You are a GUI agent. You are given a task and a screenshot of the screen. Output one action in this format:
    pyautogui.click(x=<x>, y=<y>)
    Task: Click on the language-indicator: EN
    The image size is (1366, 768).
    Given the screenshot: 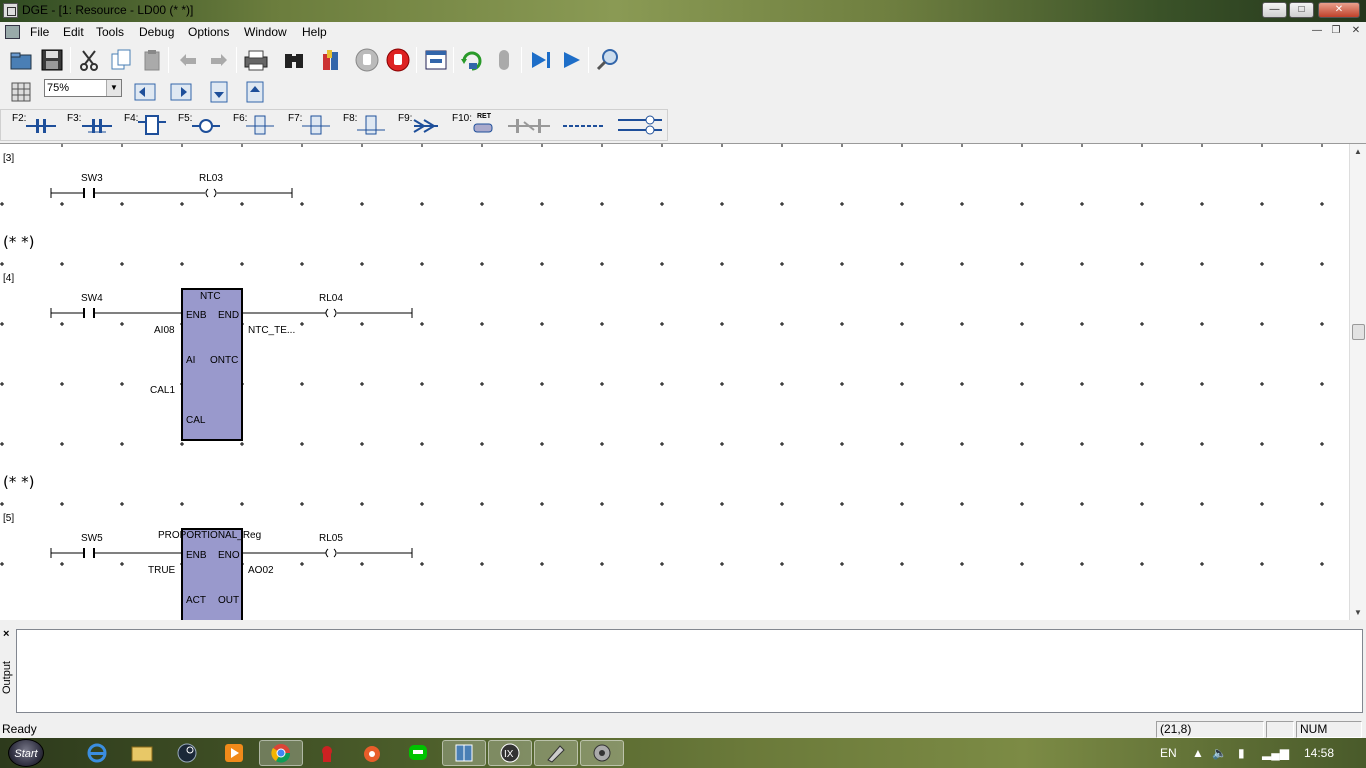 What is the action you would take?
    pyautogui.click(x=1168, y=753)
    